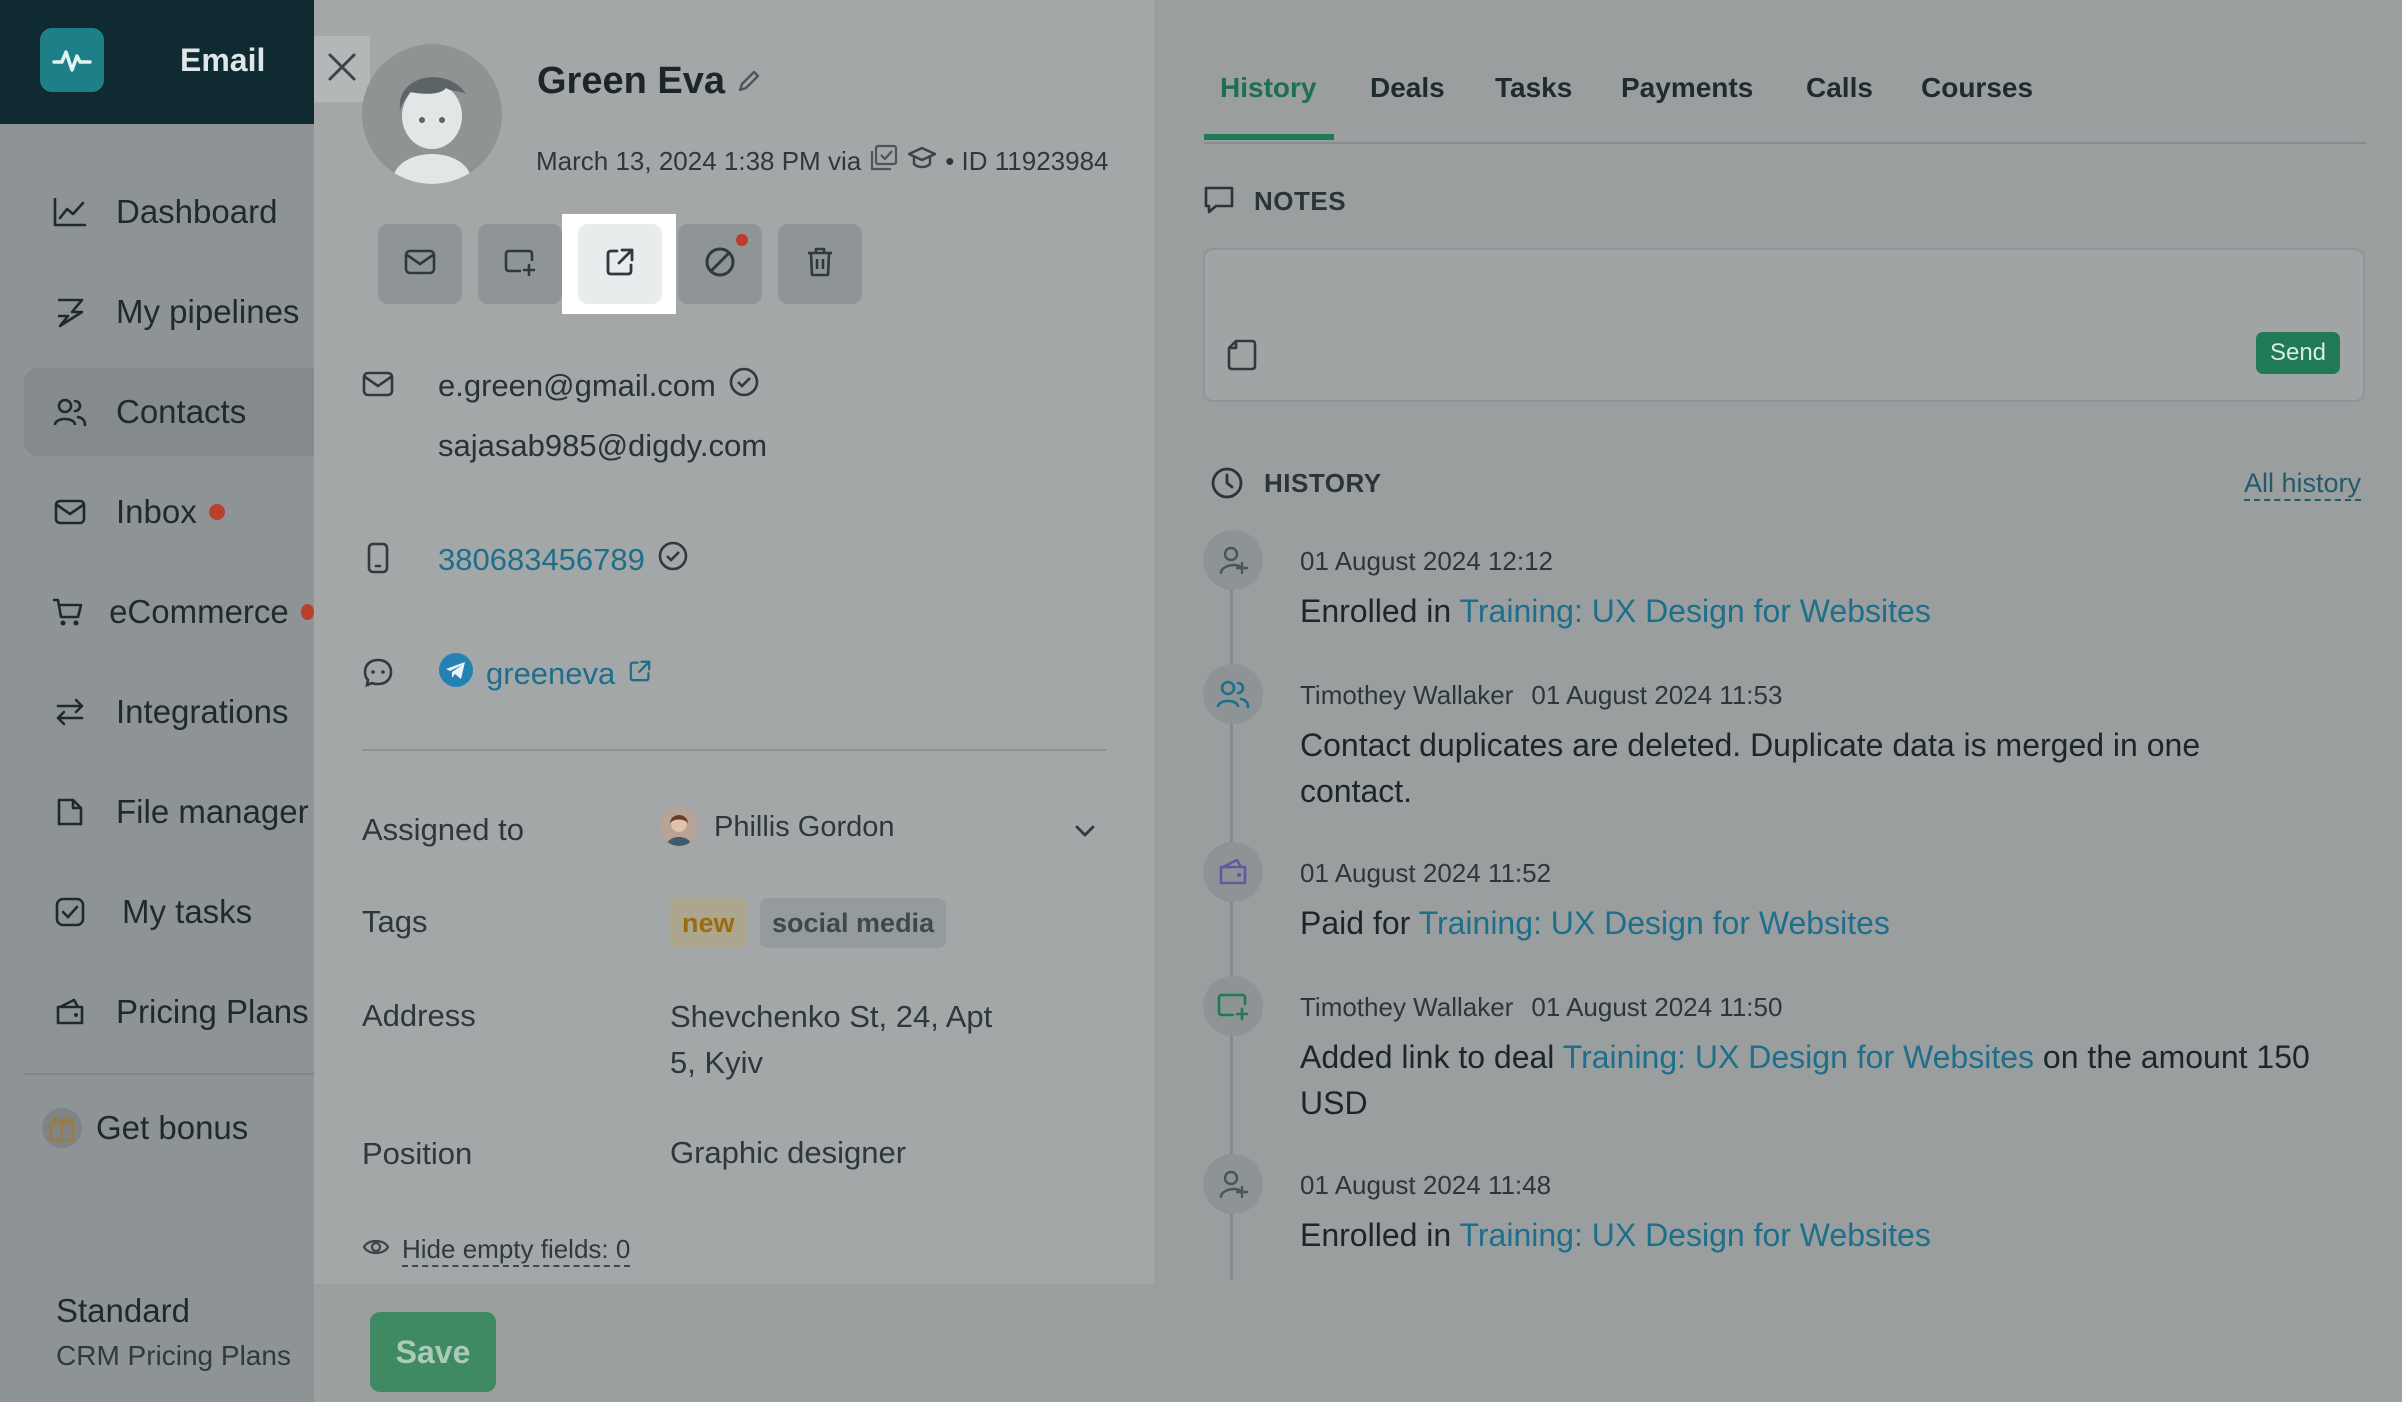 The image size is (2402, 1402). I want to click on sidebar-item-contacts: Contacts, so click(169, 412).